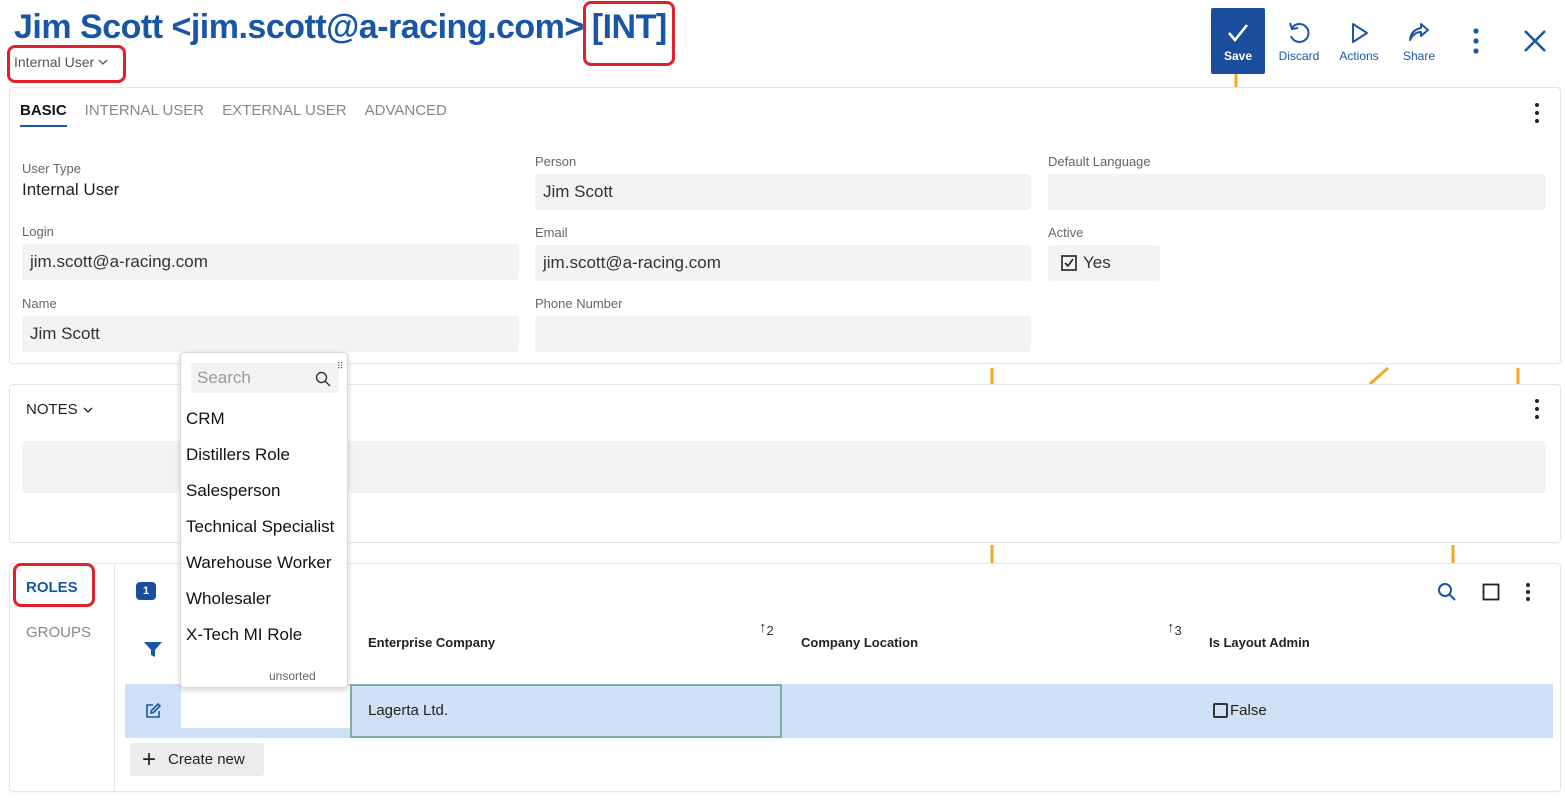  I want to click on count-badge: 1, so click(146, 591).